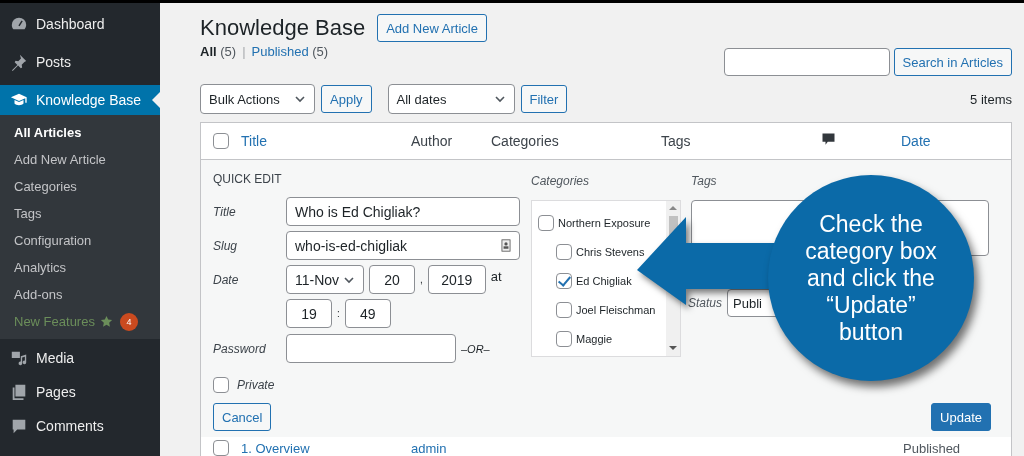 This screenshot has width=1024, height=456. I want to click on bulk-actions-dropdown: Bulk Actions, so click(257, 99).